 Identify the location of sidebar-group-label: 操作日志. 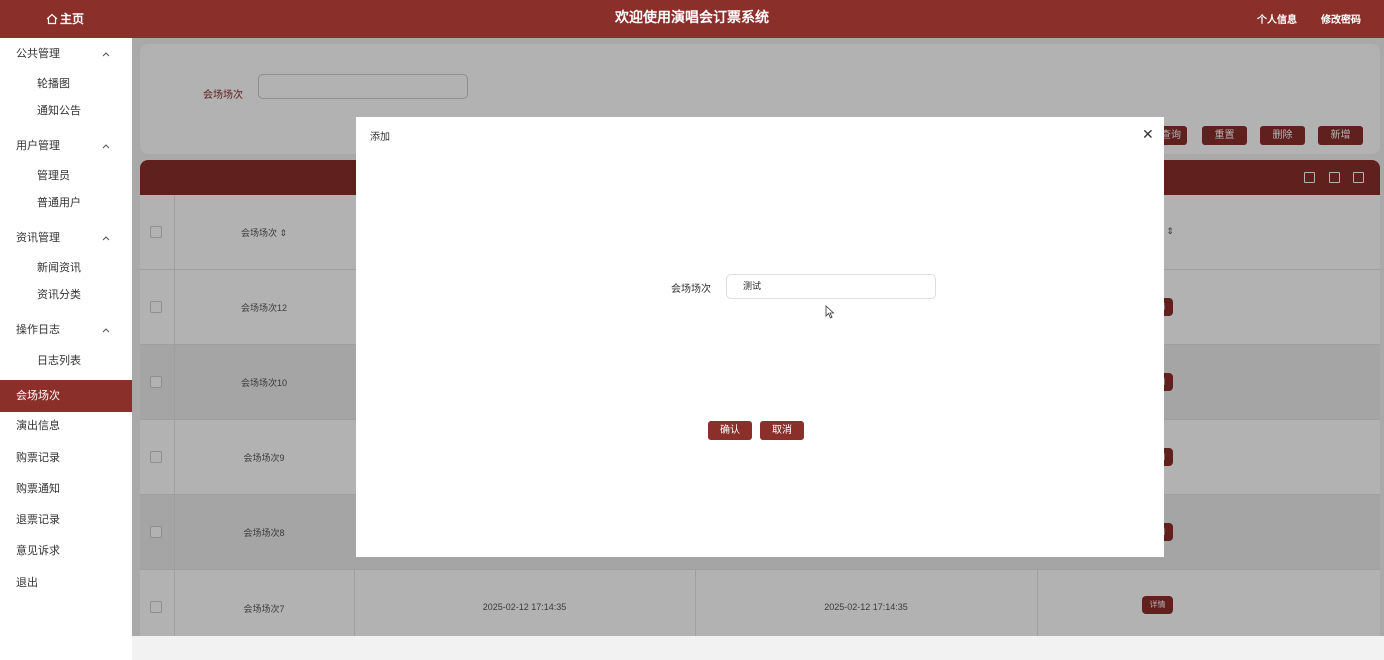
(38, 330).